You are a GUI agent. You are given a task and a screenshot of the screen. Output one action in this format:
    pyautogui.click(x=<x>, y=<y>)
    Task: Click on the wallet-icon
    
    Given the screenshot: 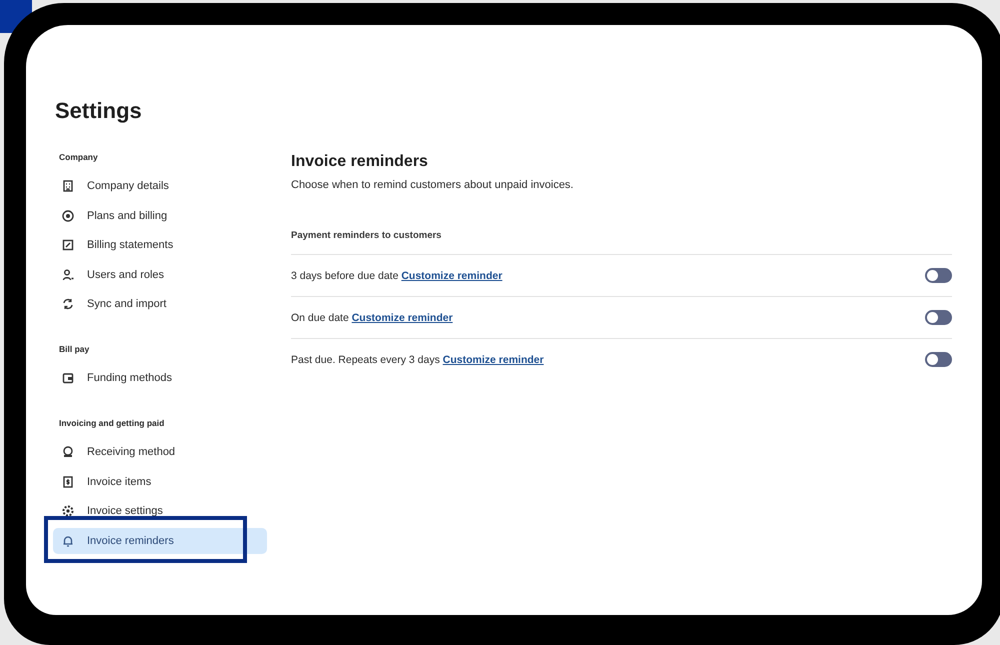 What is the action you would take?
    pyautogui.click(x=68, y=378)
    